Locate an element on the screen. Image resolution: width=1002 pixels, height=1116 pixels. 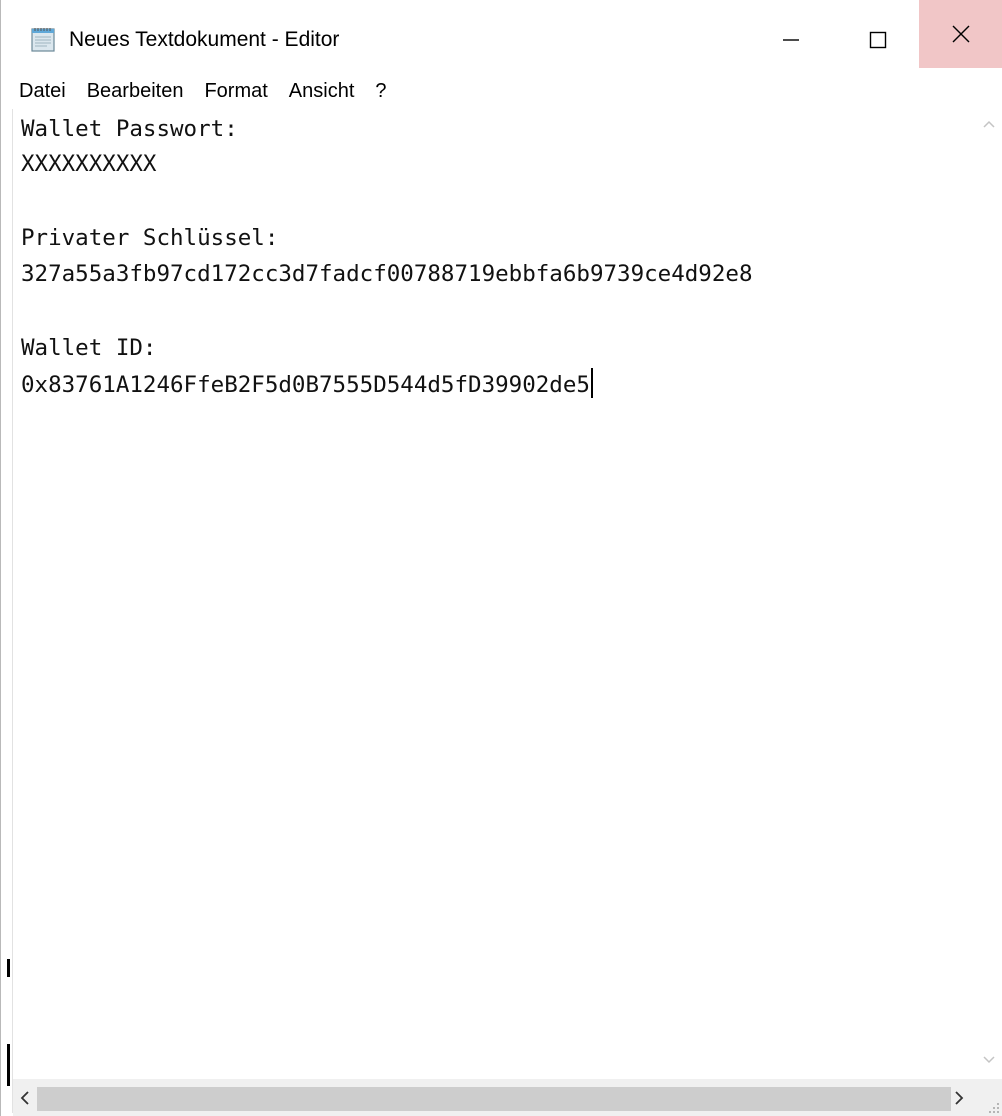
text-area-border is located at coordinates (7, 611).